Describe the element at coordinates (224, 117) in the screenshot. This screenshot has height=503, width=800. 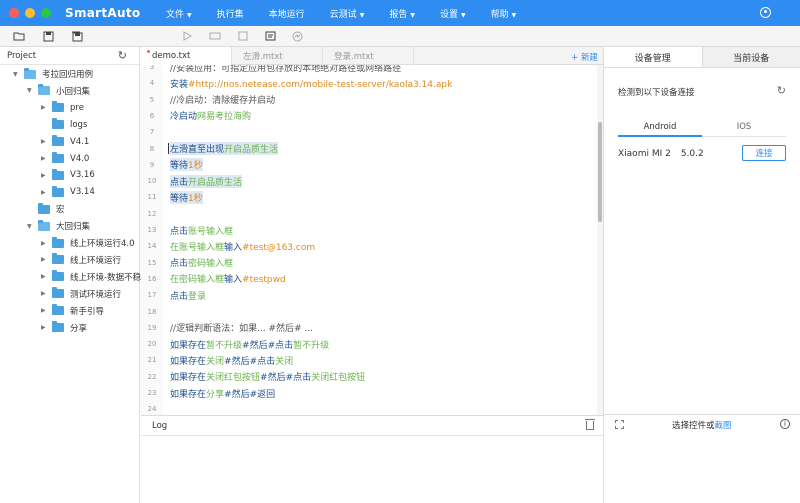
I see `code-token: 网易考拉海购` at that location.